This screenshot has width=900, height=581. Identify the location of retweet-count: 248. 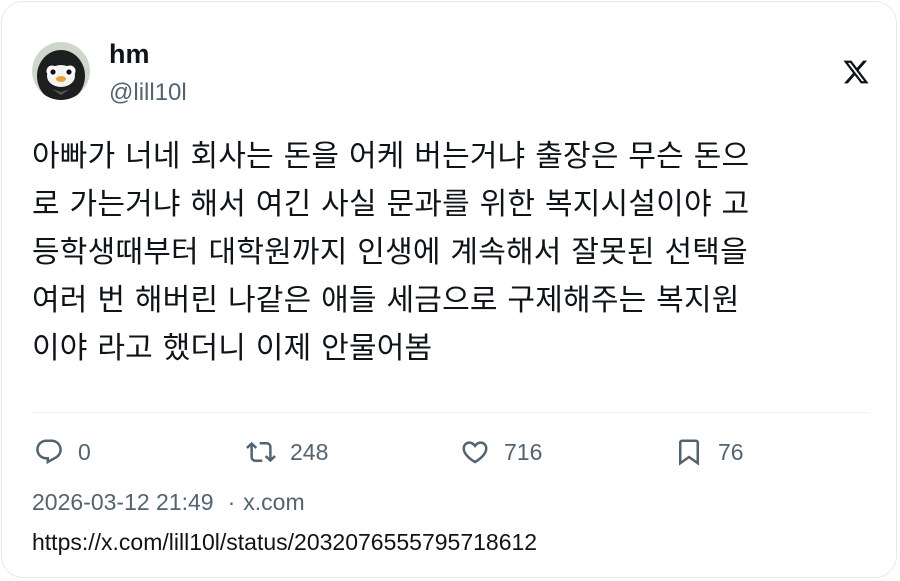
(309, 451).